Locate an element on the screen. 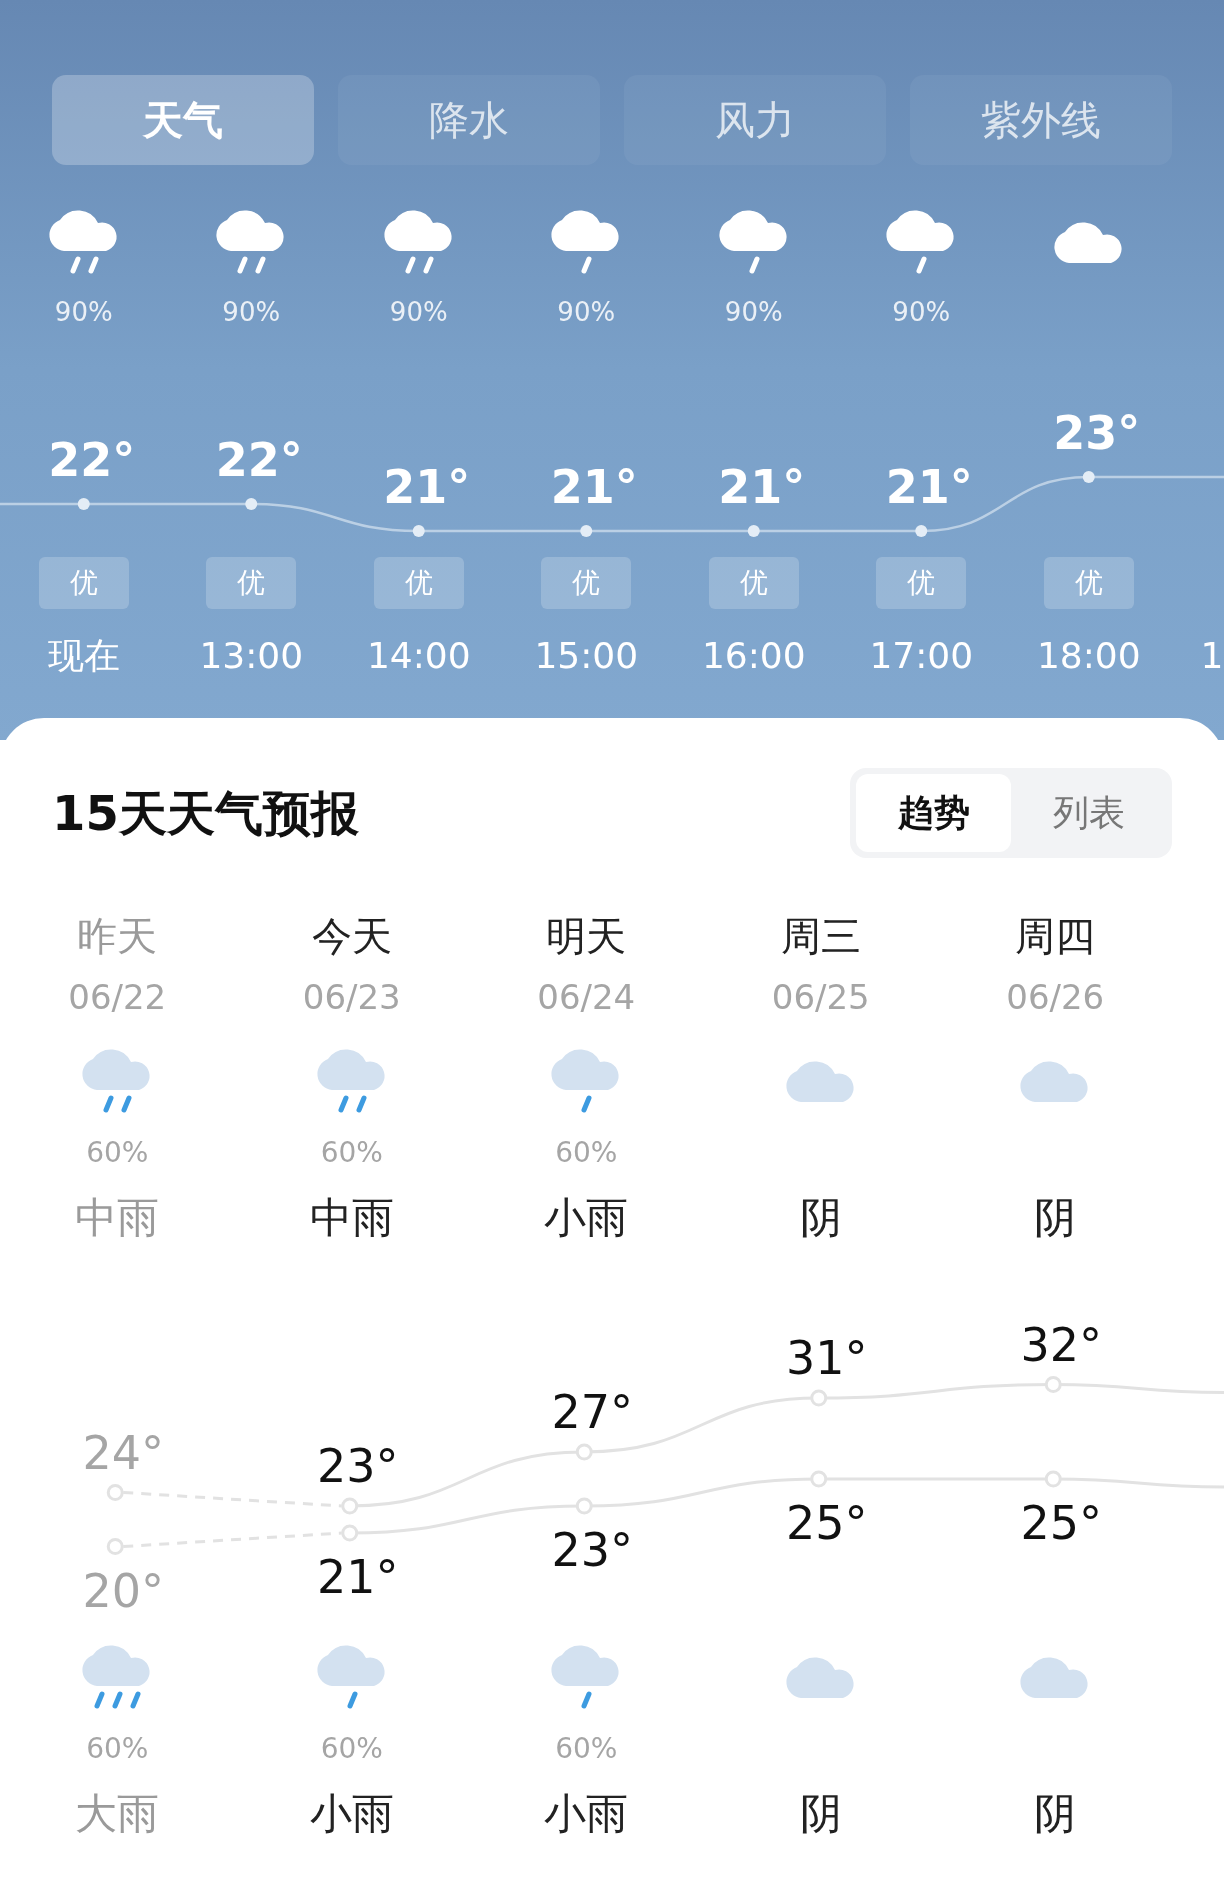 The width and height of the screenshot is (1224, 1899). day-name: 今天 is located at coordinates (351, 936).